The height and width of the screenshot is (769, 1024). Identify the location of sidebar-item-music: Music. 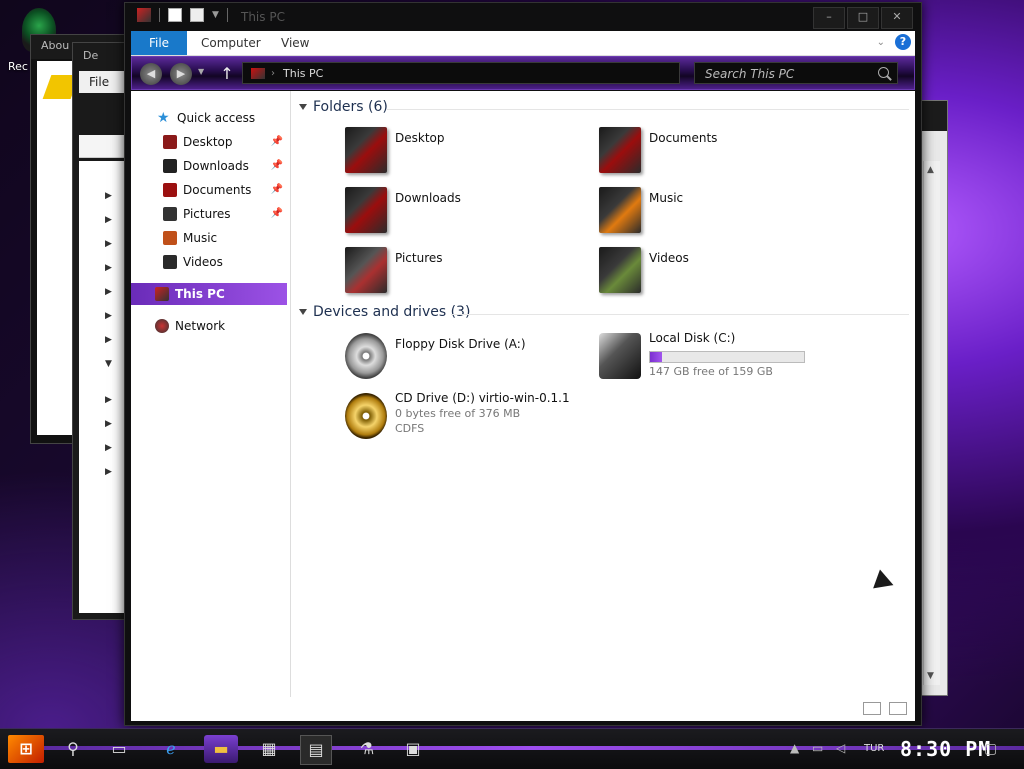
(209, 238).